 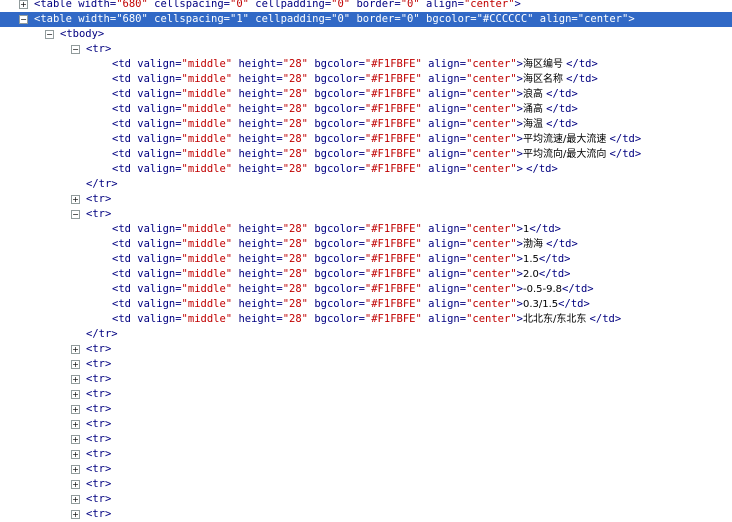 I want to click on attr-value-token: "1", so click(x=239, y=19).